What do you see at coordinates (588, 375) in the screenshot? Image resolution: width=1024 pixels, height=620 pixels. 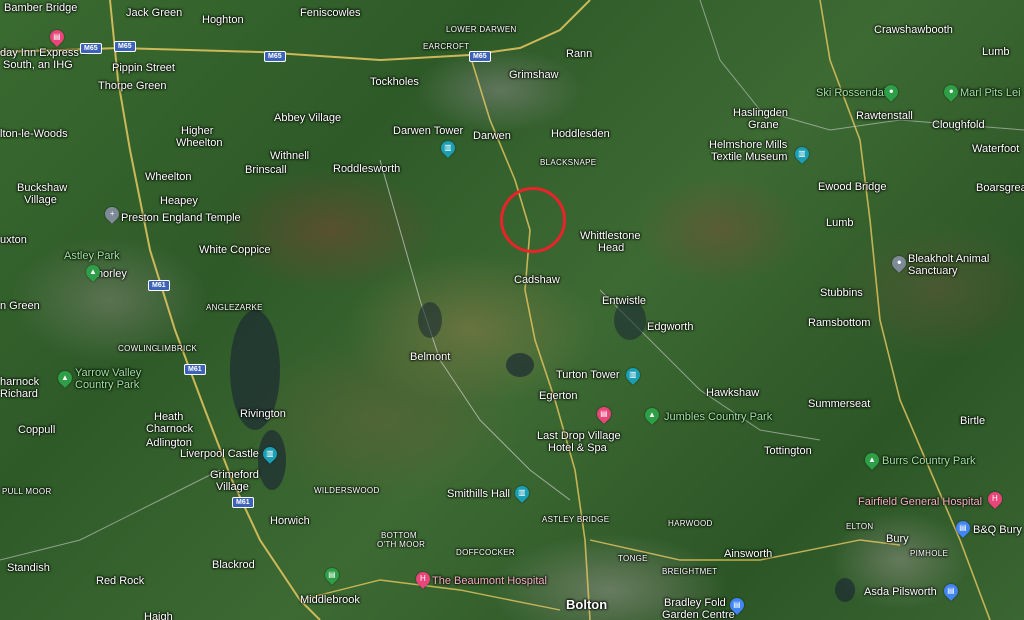 I see `place-label-turton-tower: Turton Tower` at bounding box center [588, 375].